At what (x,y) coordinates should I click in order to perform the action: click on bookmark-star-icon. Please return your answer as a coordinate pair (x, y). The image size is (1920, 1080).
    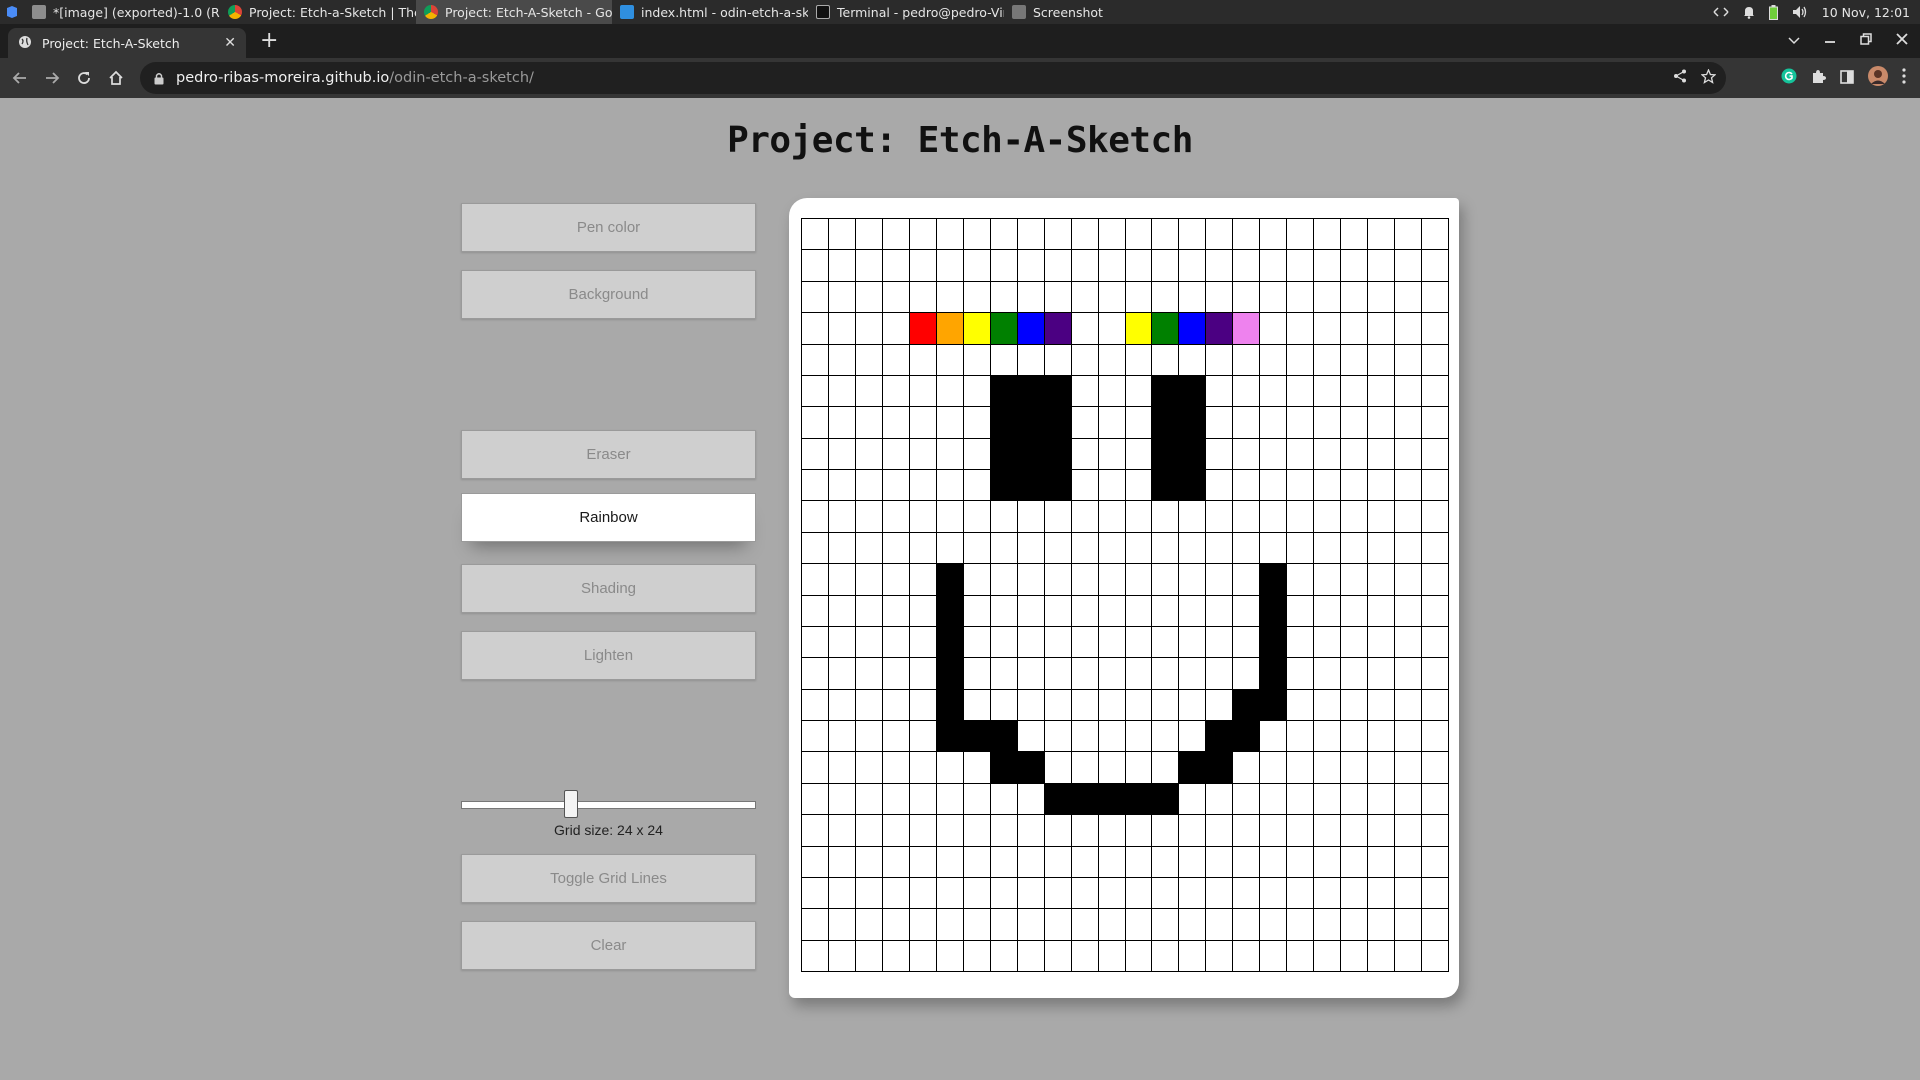
    Looking at the image, I should click on (1708, 77).